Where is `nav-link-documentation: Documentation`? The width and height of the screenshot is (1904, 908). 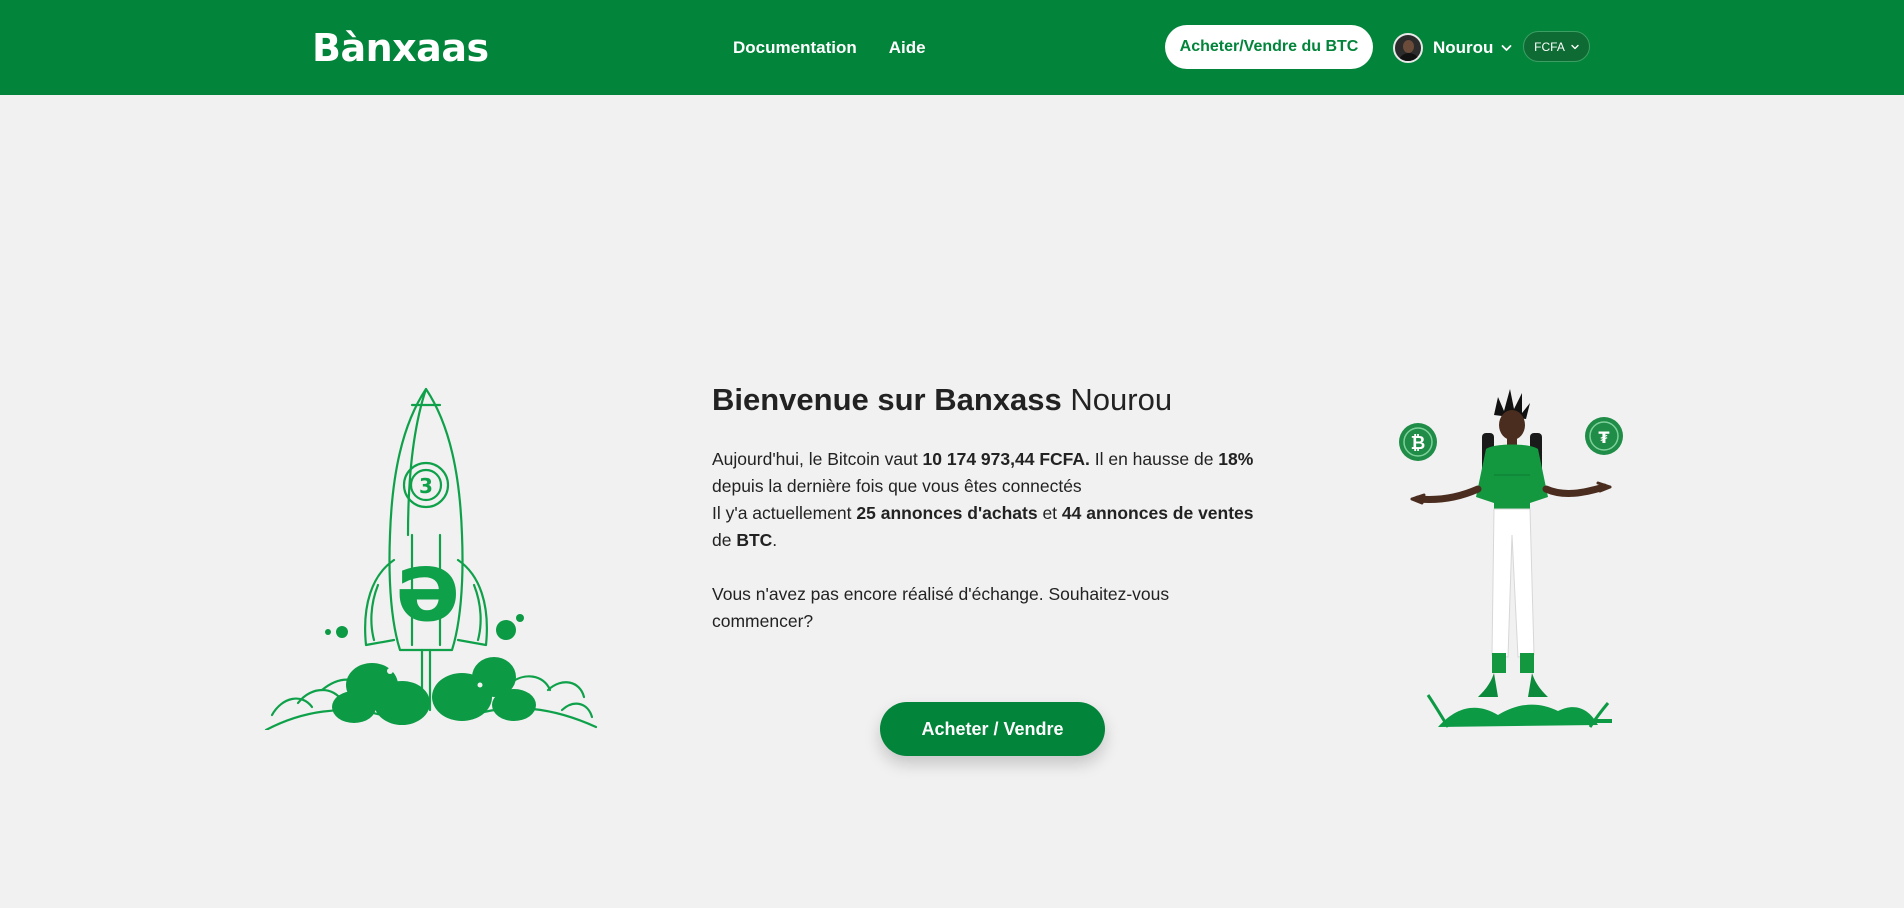 nav-link-documentation: Documentation is located at coordinates (795, 48).